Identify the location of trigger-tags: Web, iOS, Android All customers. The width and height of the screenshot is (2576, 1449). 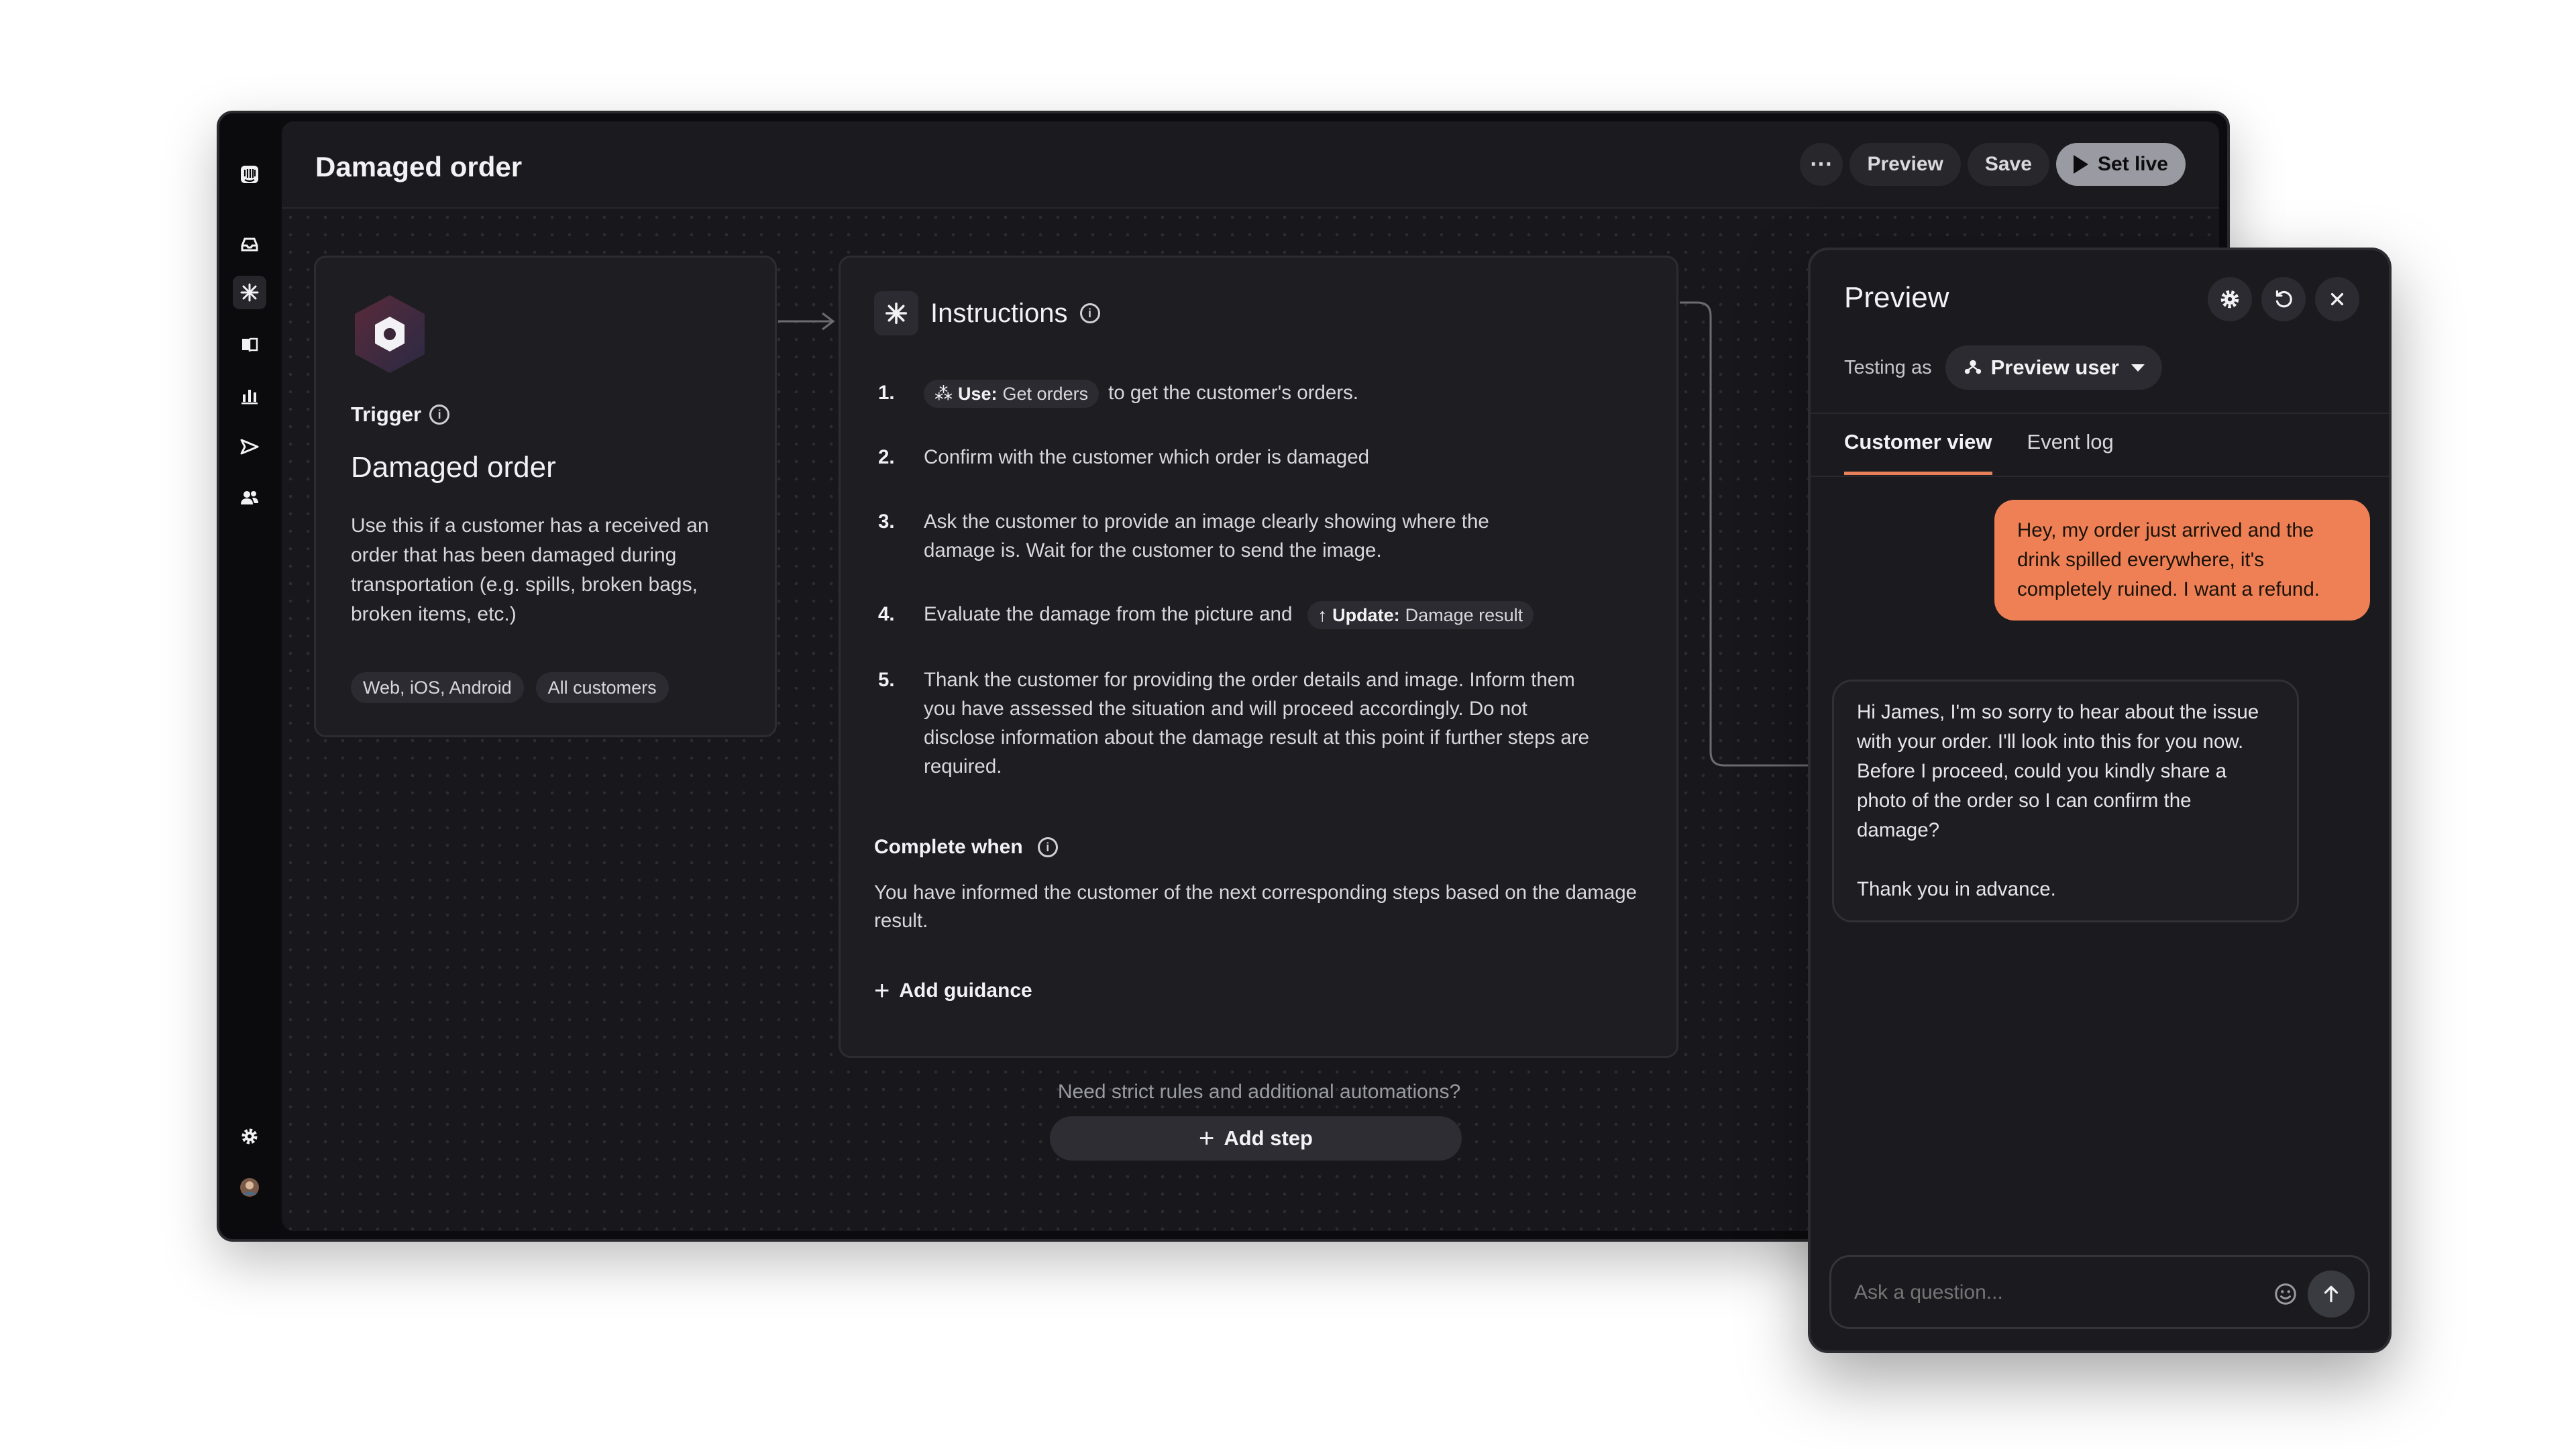
(510, 687).